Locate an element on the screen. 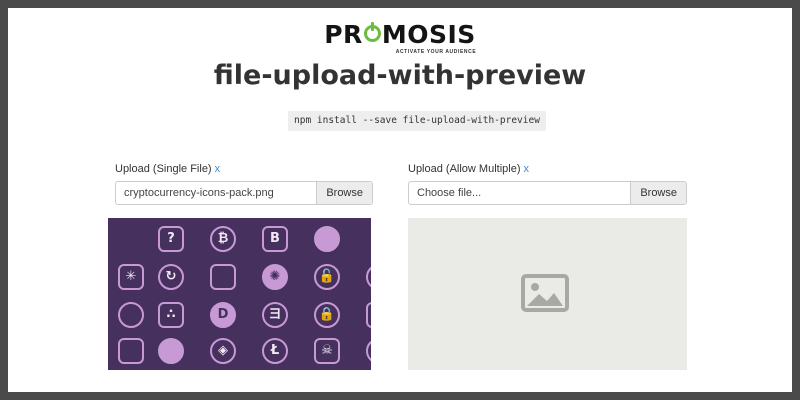 The image size is (800, 400). bitcoin-icon: ₿ is located at coordinates (223, 239).